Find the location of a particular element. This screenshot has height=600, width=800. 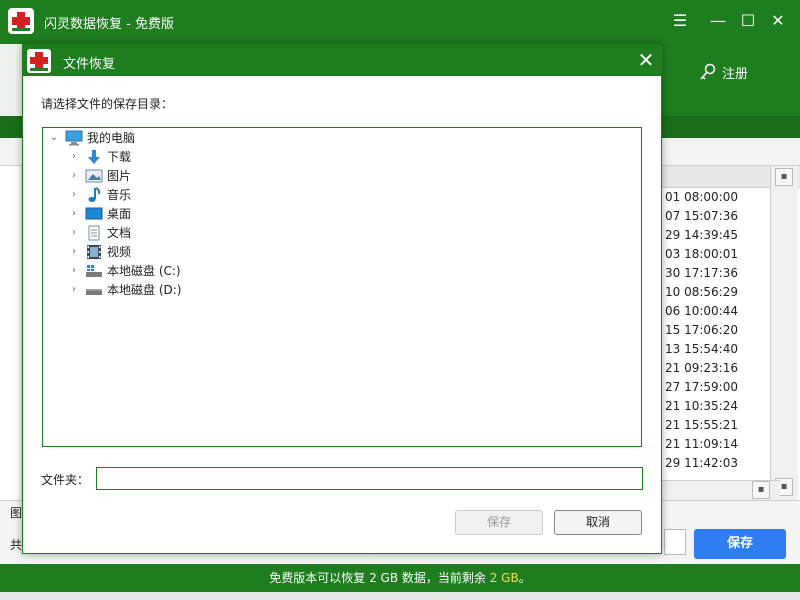

status-remaining: 2 GB is located at coordinates (504, 578).